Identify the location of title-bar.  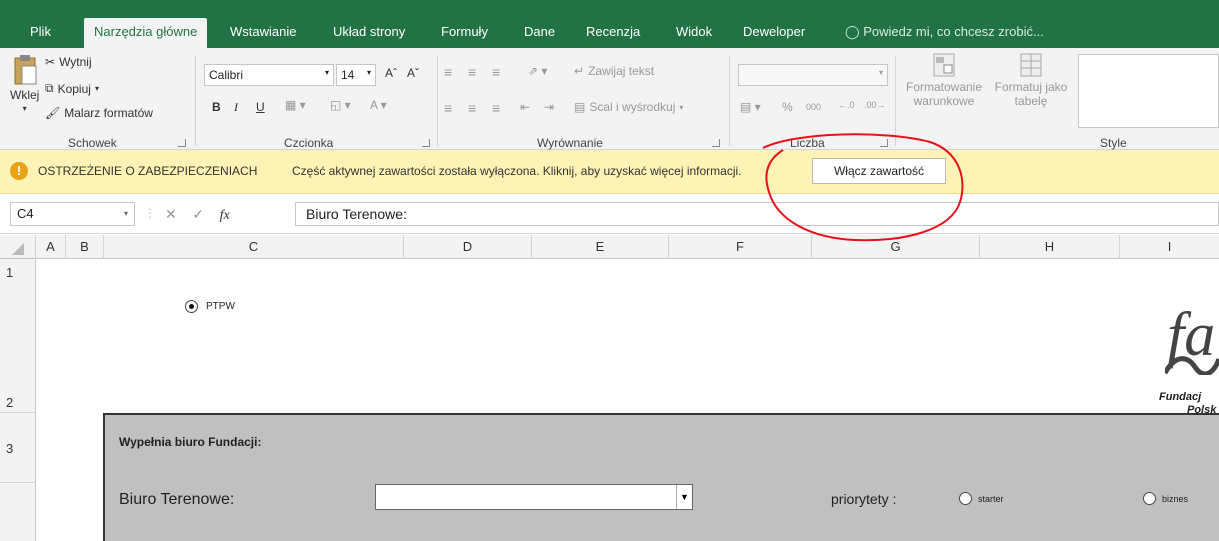
(609, 4).